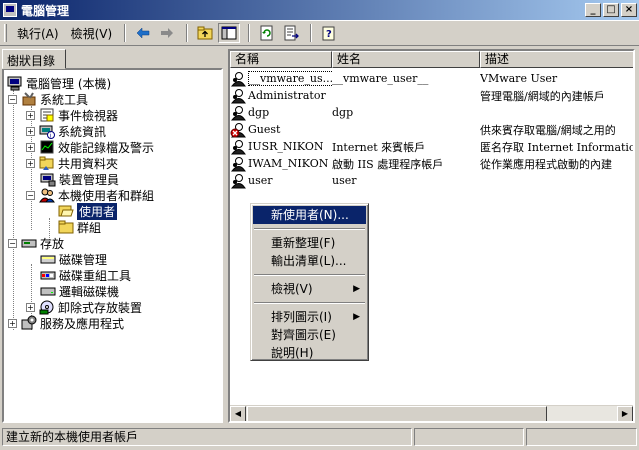 This screenshot has height=450, width=639. What do you see at coordinates (143, 33) in the screenshot?
I see `back-button` at bounding box center [143, 33].